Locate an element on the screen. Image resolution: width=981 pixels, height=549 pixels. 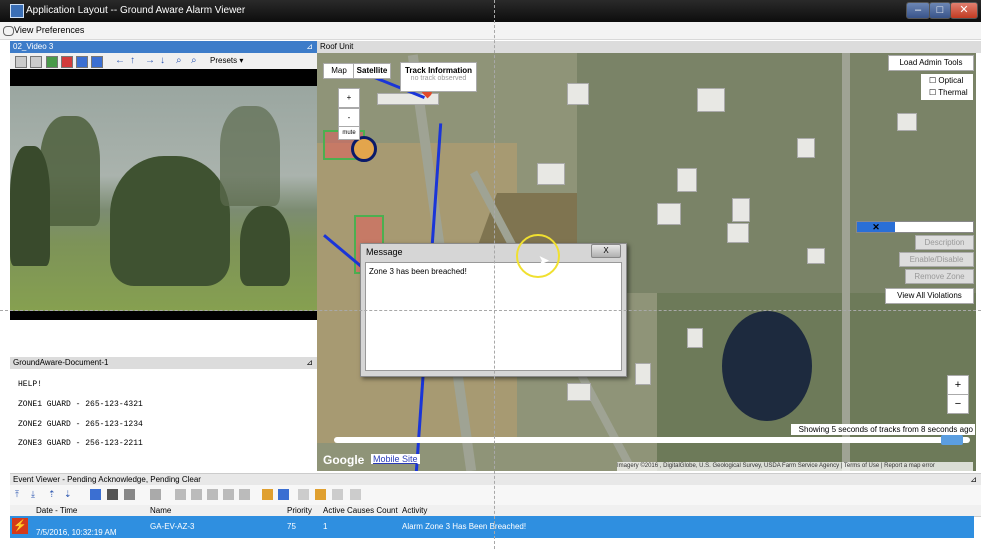
mute-button: mute is located at coordinates (349, 133).